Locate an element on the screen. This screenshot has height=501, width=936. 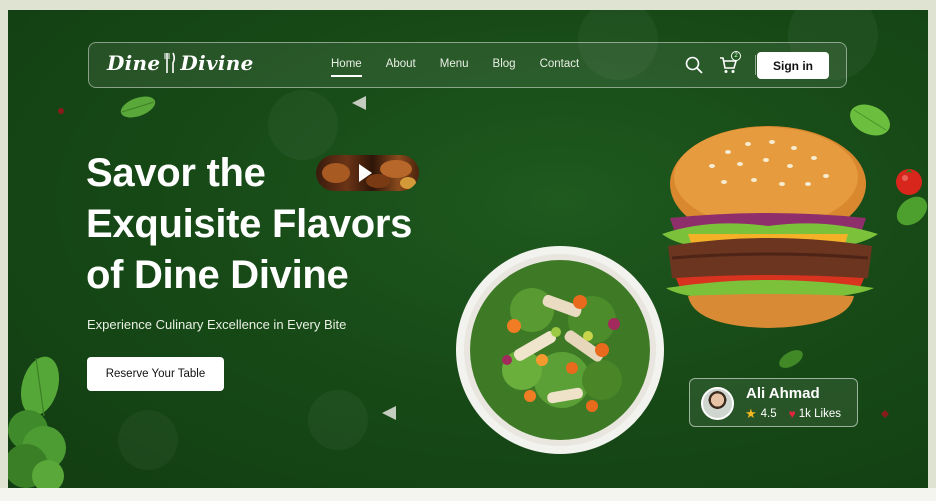
reviewer-stats: ★ 4.5 ♥ 1k Likes is located at coordinates (793, 414).